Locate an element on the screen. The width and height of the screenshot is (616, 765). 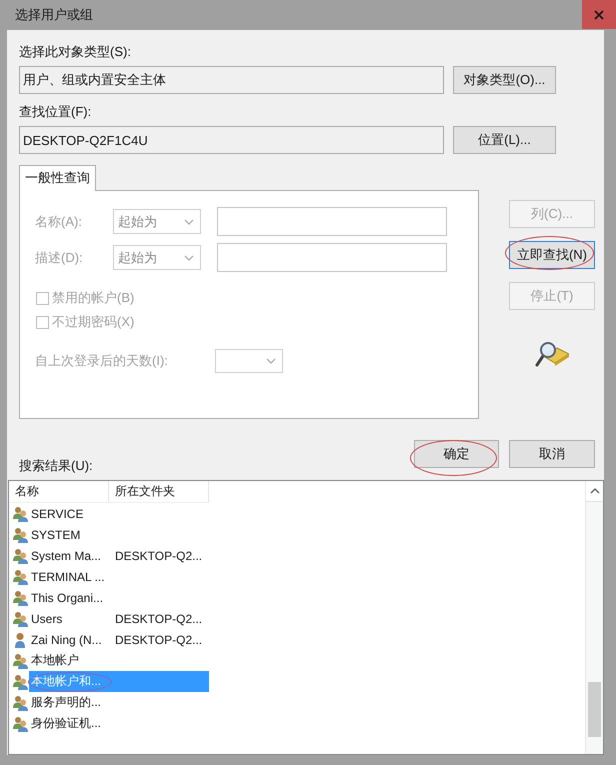
object-type-field: 用户、组或内置安全主体 is located at coordinates (231, 80).